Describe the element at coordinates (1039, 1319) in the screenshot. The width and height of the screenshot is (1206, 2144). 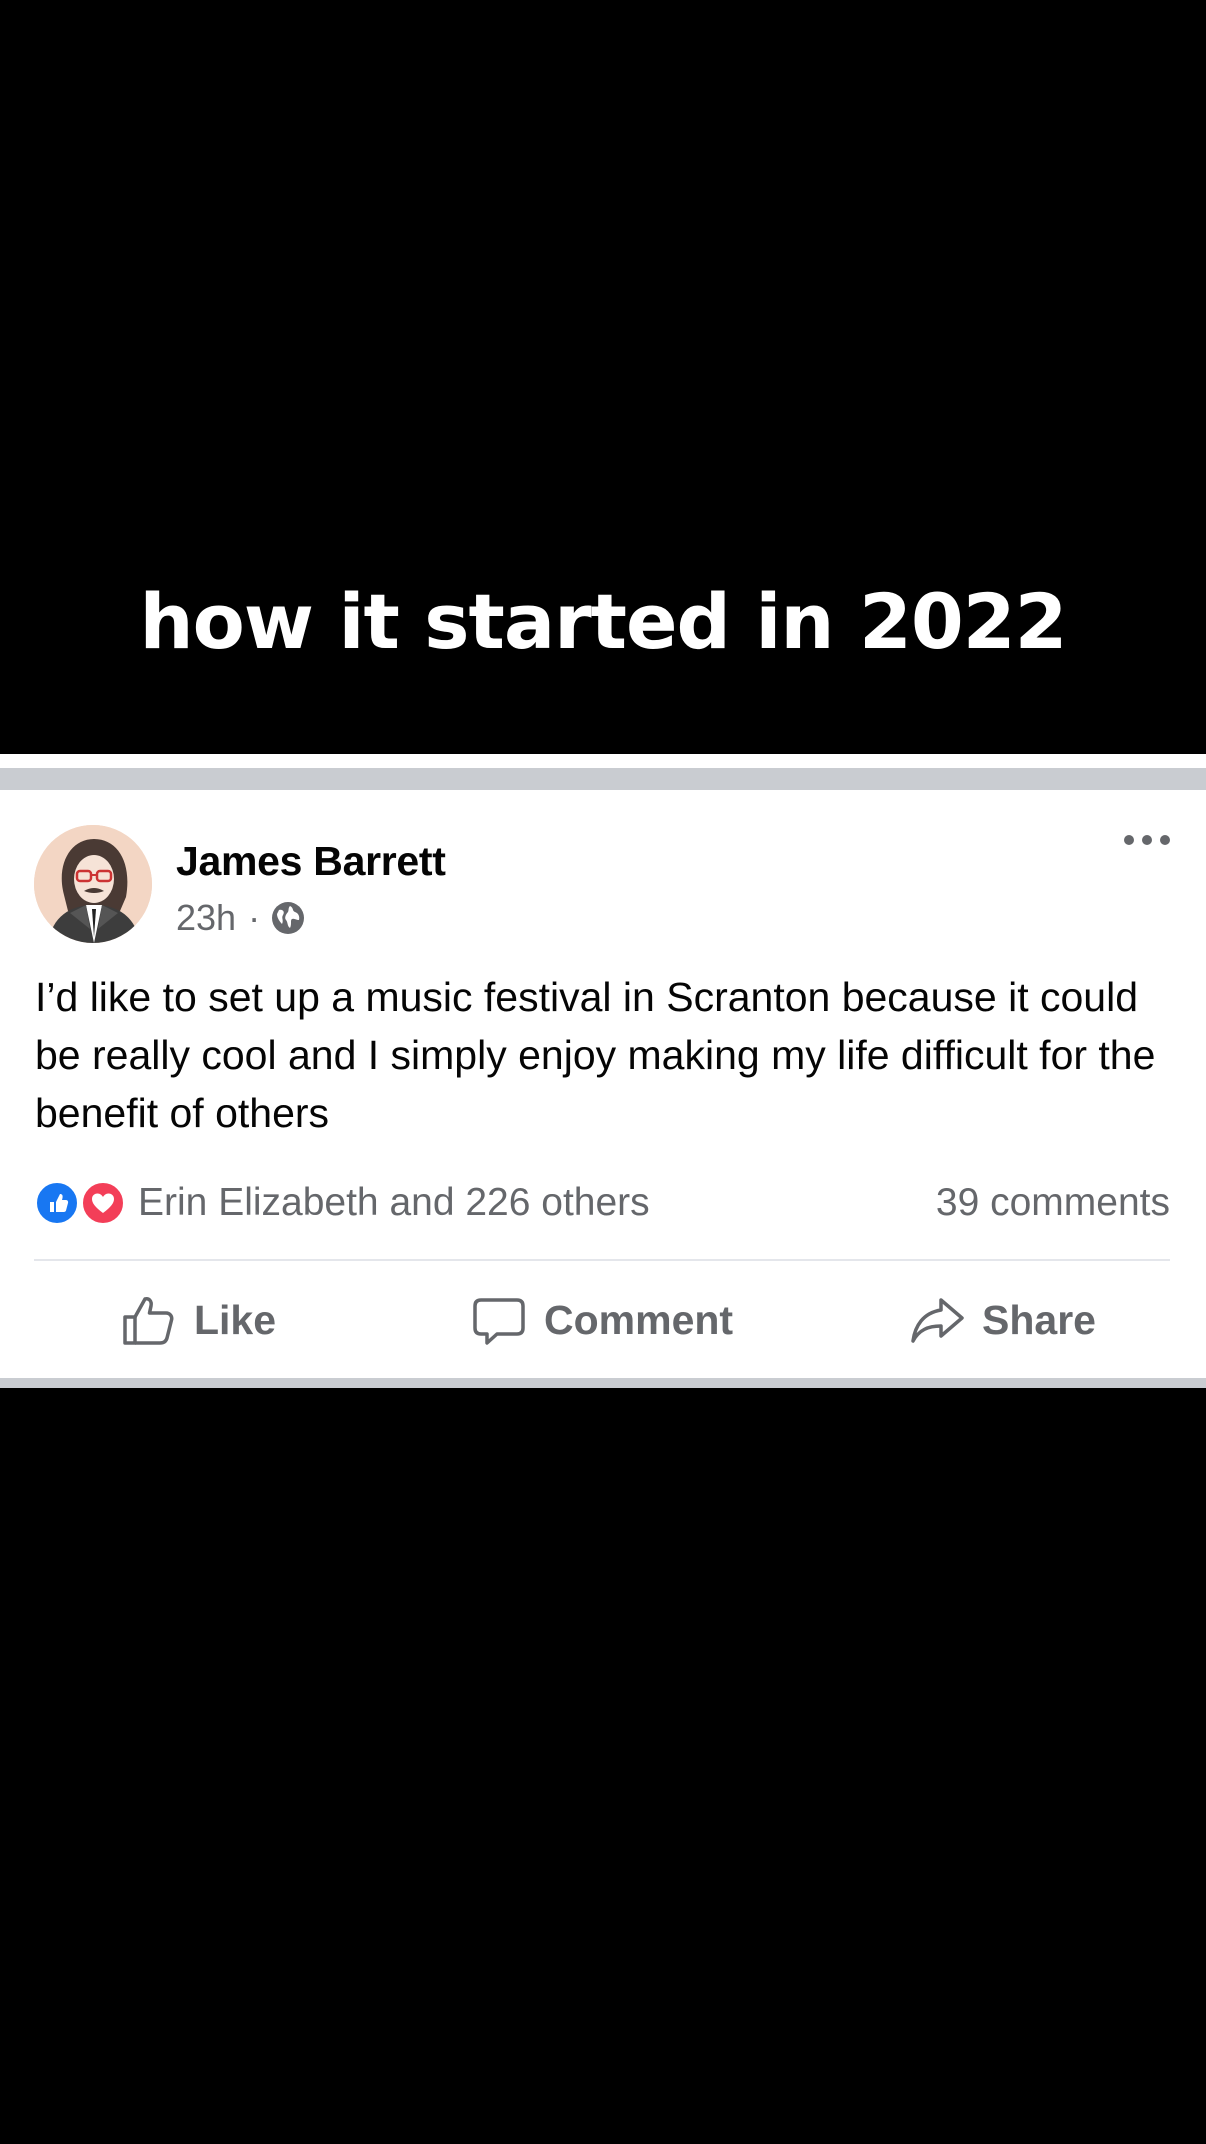
I see `share-label: Share` at that location.